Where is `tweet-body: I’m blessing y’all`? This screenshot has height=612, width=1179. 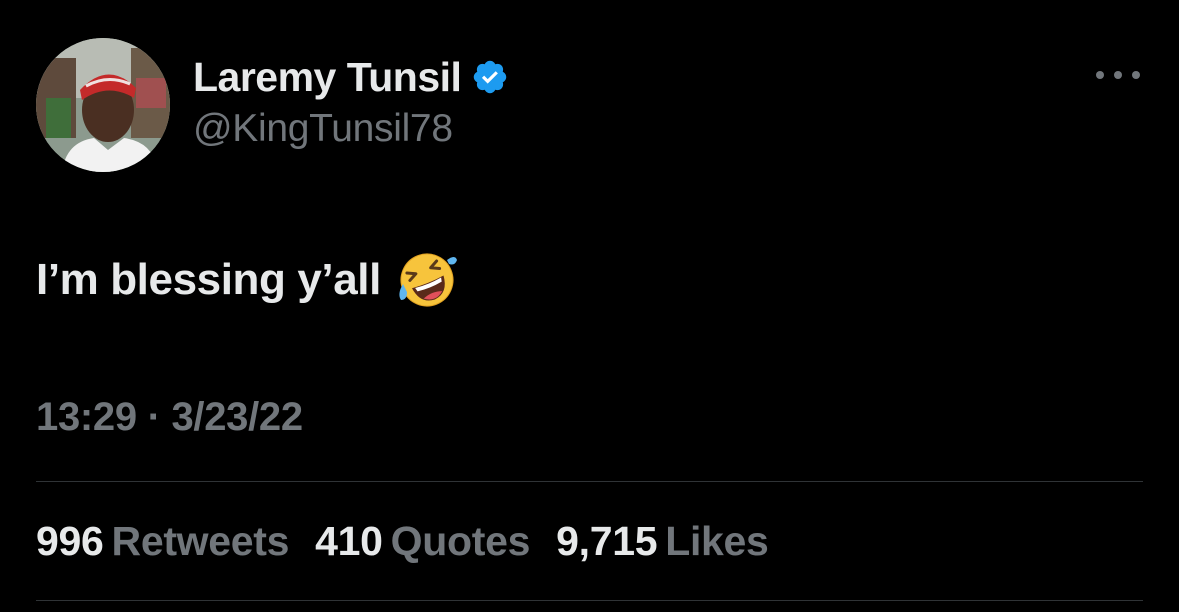
tweet-body: I’m blessing y’all is located at coordinates (246, 280).